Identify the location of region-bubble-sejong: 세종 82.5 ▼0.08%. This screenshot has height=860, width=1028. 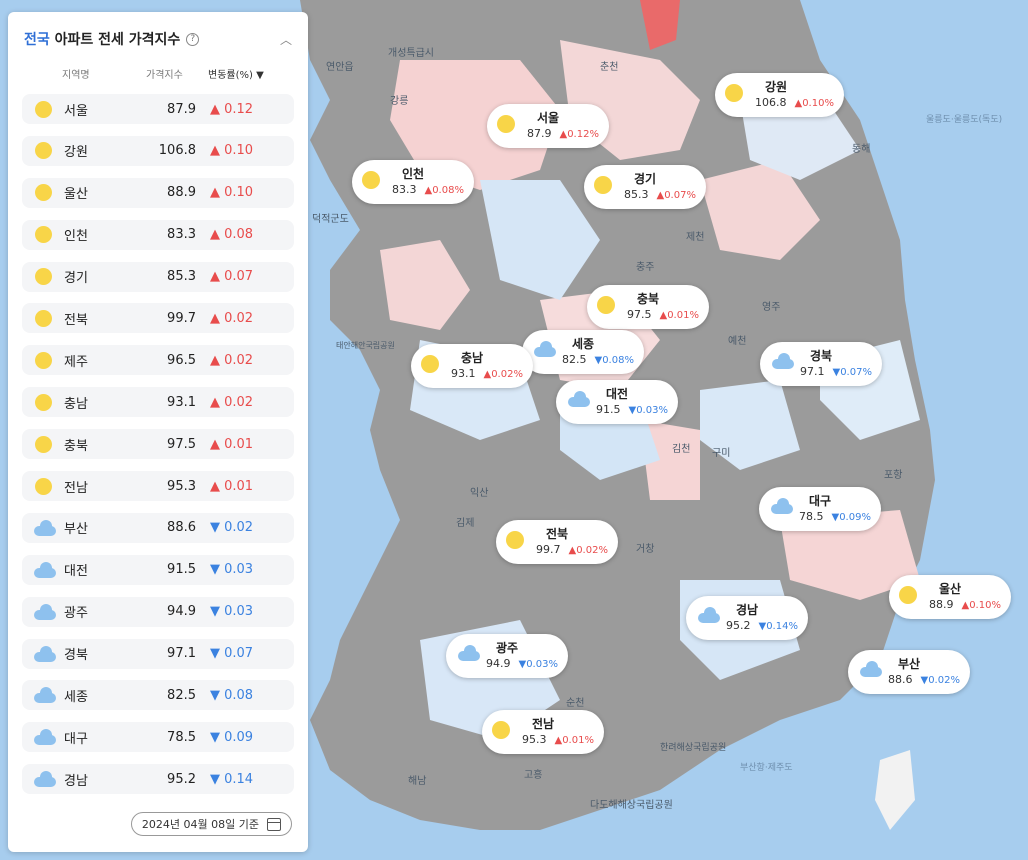
(583, 352).